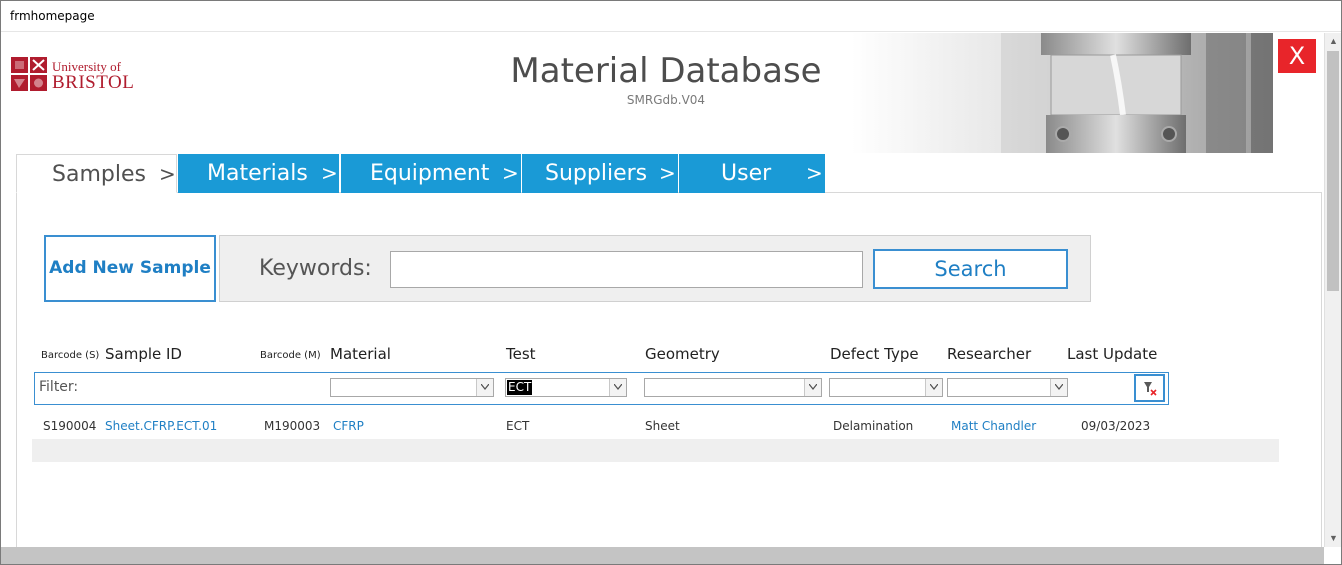  I want to click on header-sample-id: Sample ID, so click(143, 354).